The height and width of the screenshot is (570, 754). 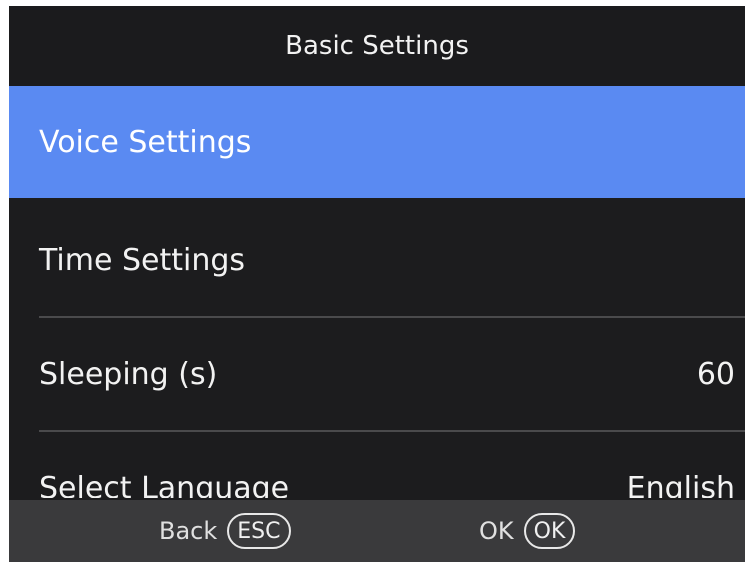 I want to click on ok-button: OK OK, so click(x=527, y=531).